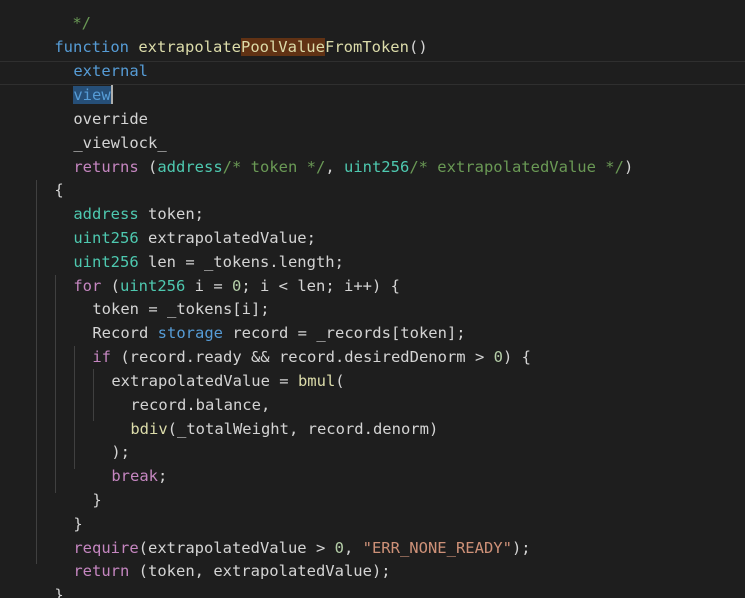 The height and width of the screenshot is (598, 745). What do you see at coordinates (282, 46) in the screenshot?
I see `find-match-highlight: PoolValue` at bounding box center [282, 46].